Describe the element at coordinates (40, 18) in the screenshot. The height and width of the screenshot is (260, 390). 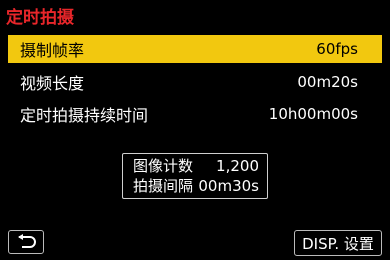
I see `page-title: 定时拍摄` at that location.